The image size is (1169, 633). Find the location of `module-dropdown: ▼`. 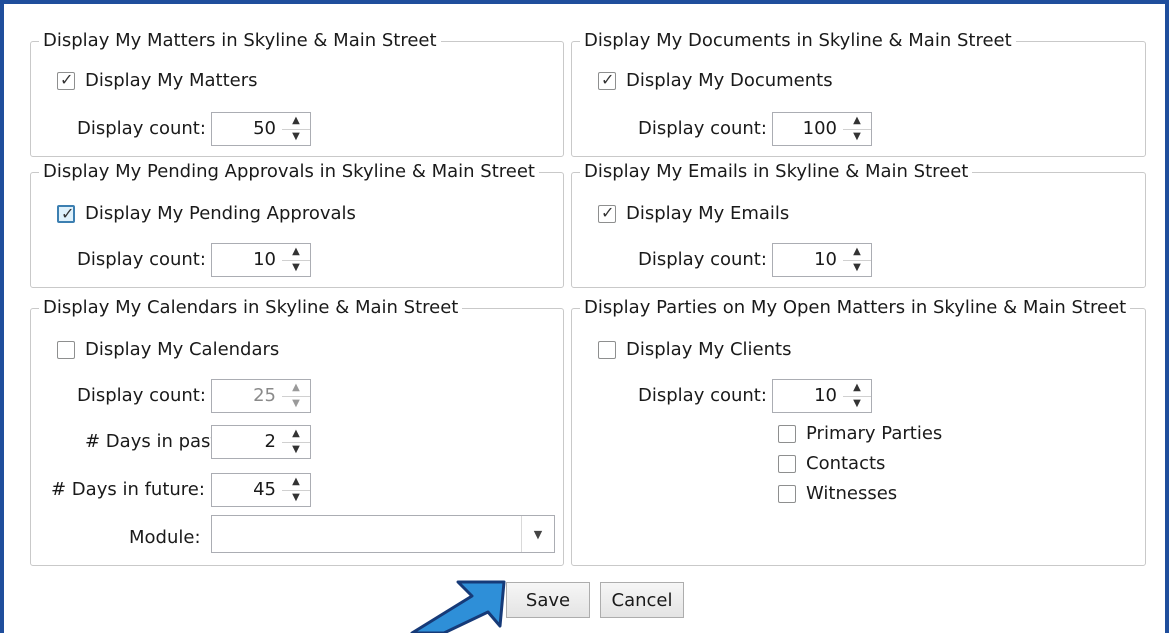

module-dropdown: ▼ is located at coordinates (383, 534).